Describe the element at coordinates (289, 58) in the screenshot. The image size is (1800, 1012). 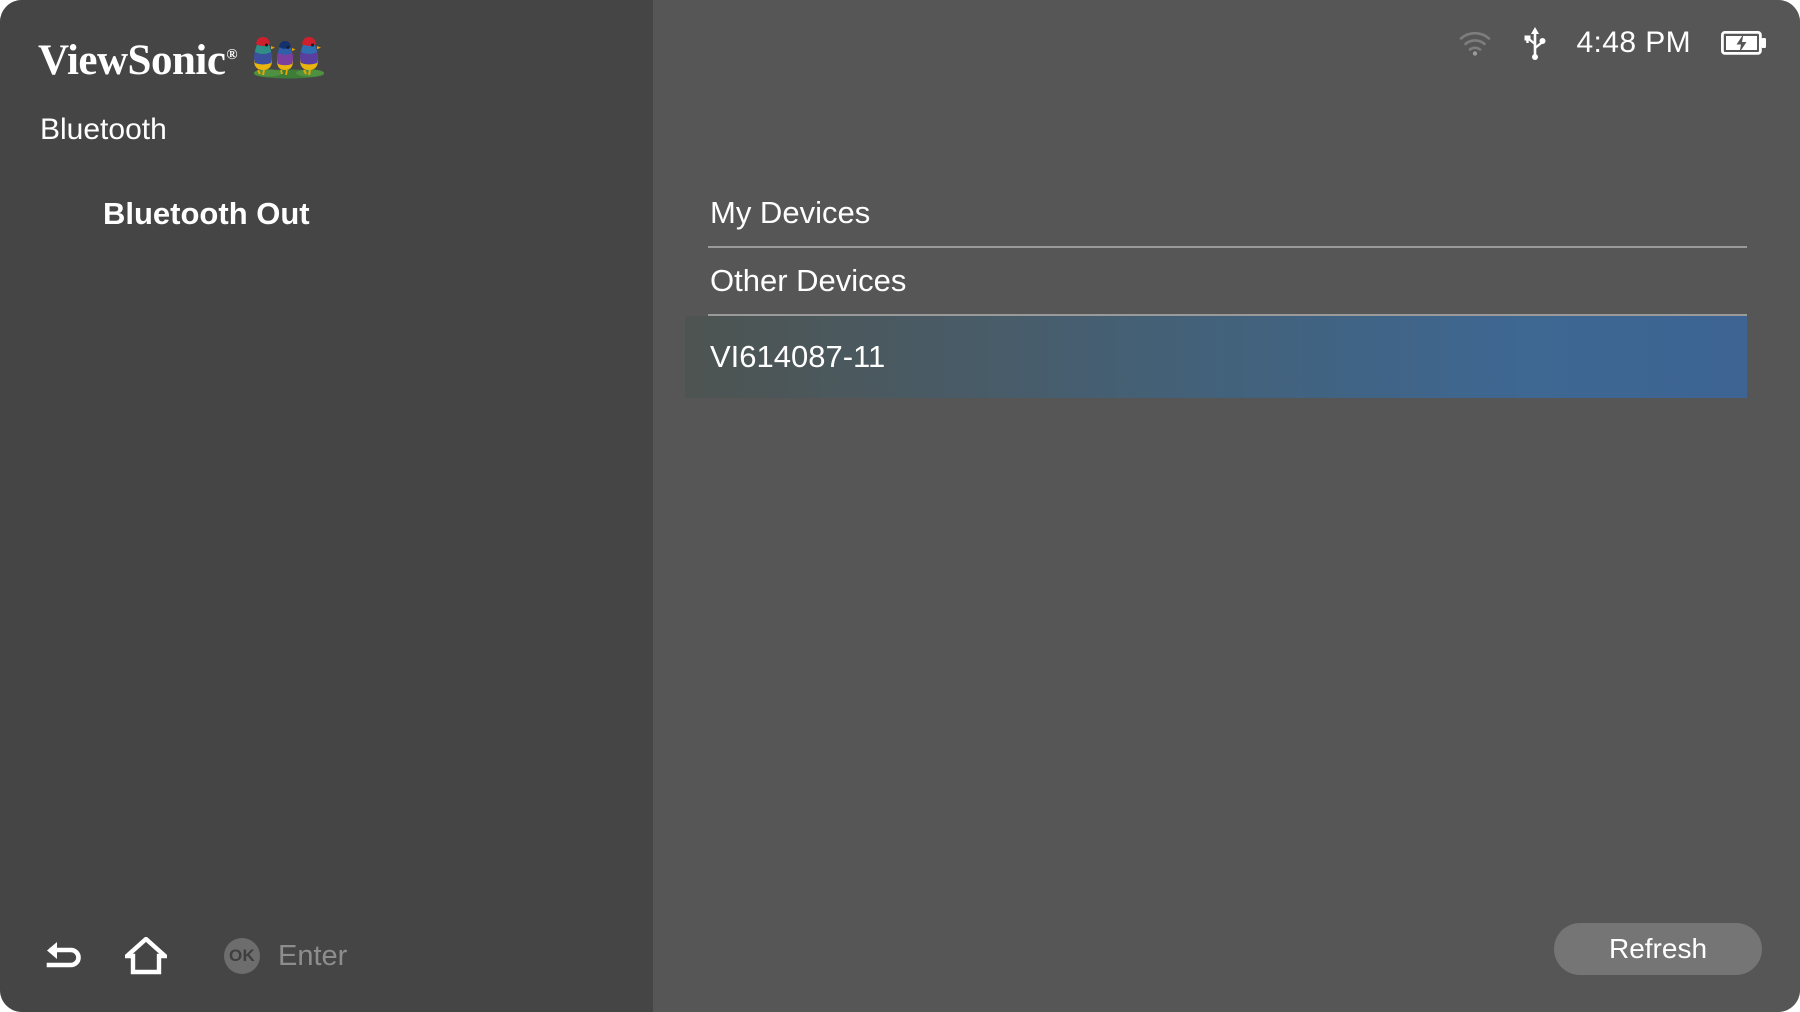
I see `viewsonic-finches-logo-icon` at that location.